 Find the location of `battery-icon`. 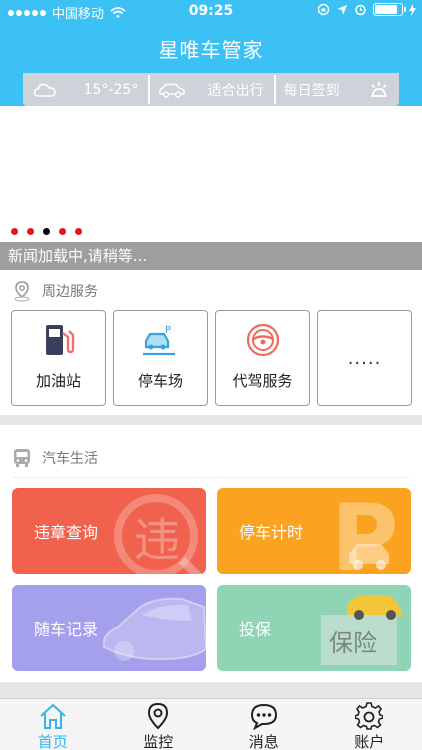

battery-icon is located at coordinates (389, 9).